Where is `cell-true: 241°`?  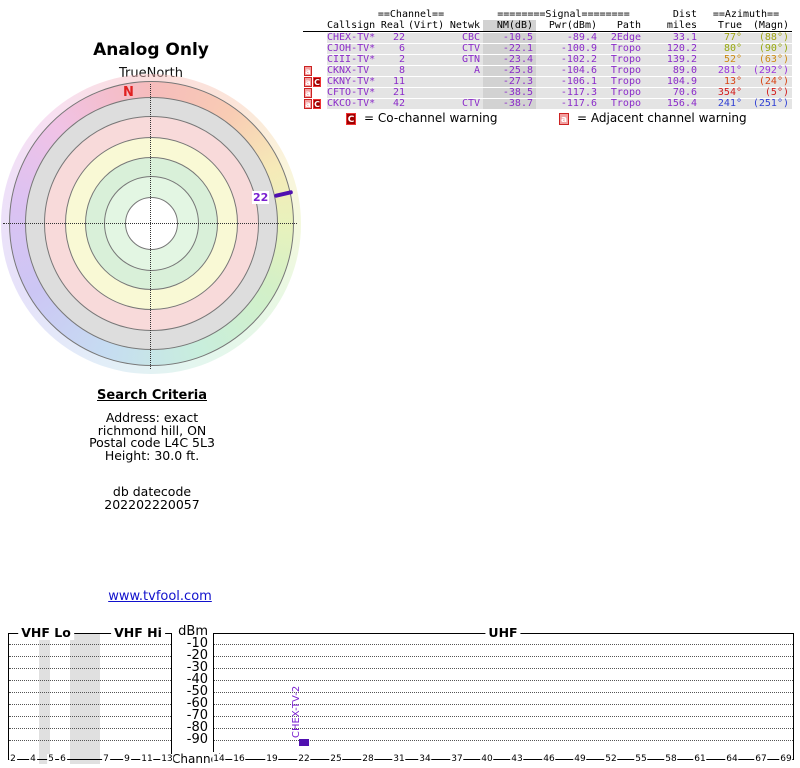 cell-true: 241° is located at coordinates (722, 104).